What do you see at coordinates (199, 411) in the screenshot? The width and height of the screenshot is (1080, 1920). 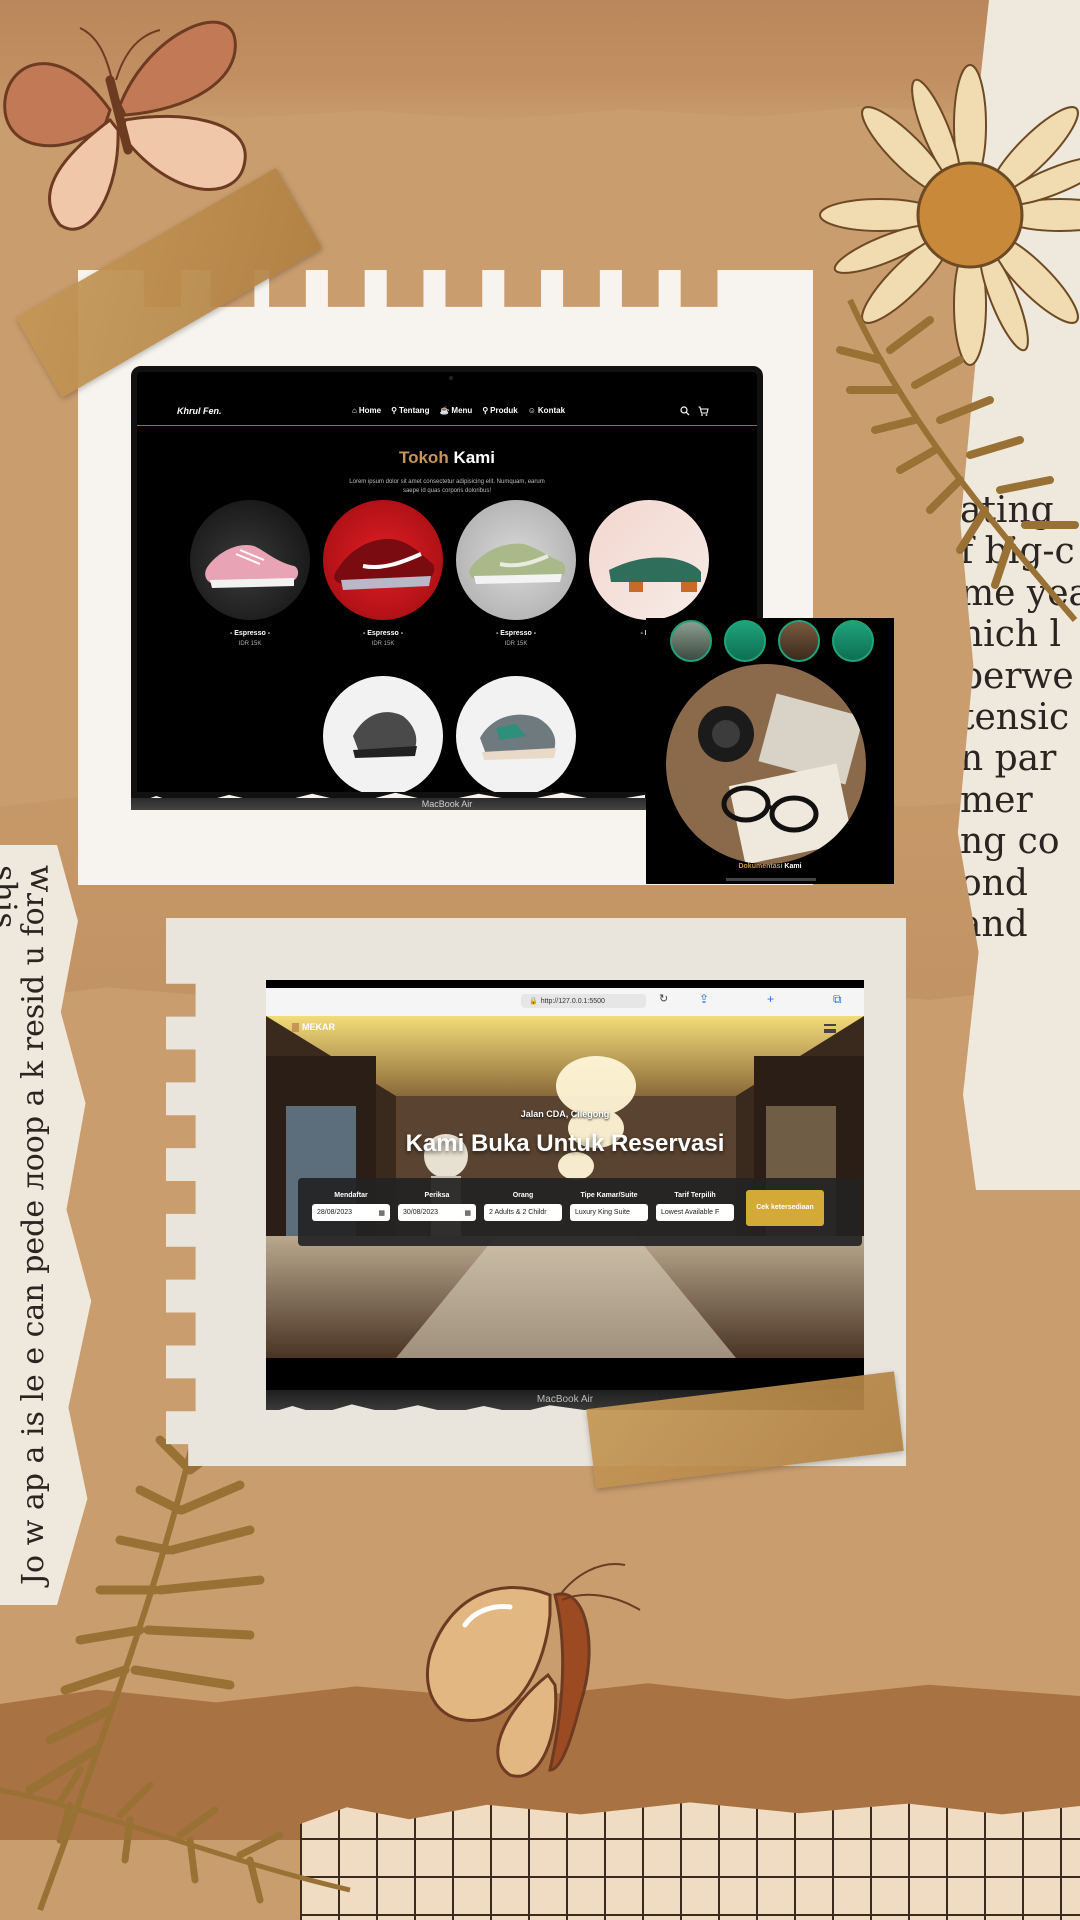 I see `store-brand-logo: Khrul Fen.` at bounding box center [199, 411].